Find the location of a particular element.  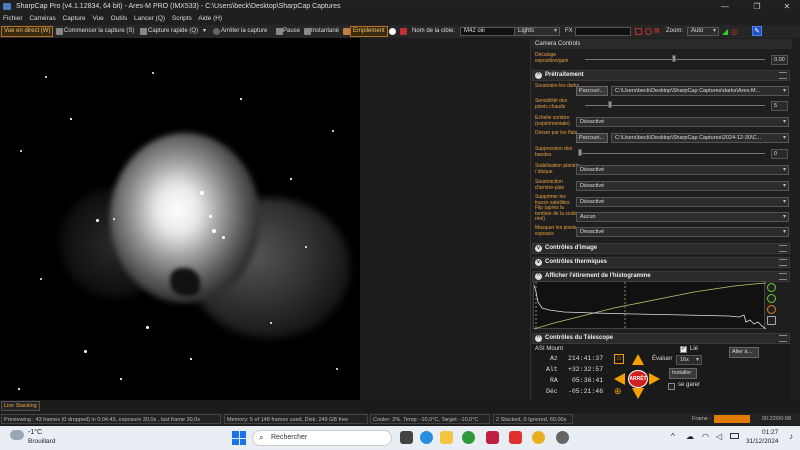

mask-select: Désactivé is located at coordinates (682, 232).